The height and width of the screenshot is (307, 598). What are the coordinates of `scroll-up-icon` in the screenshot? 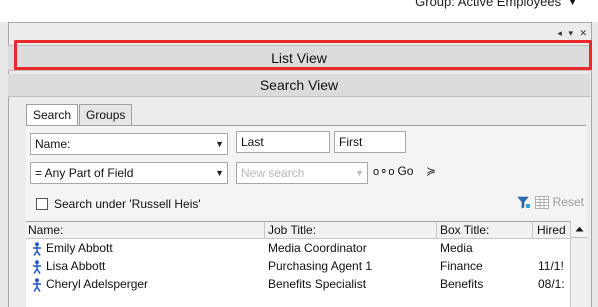 It's located at (579, 229).